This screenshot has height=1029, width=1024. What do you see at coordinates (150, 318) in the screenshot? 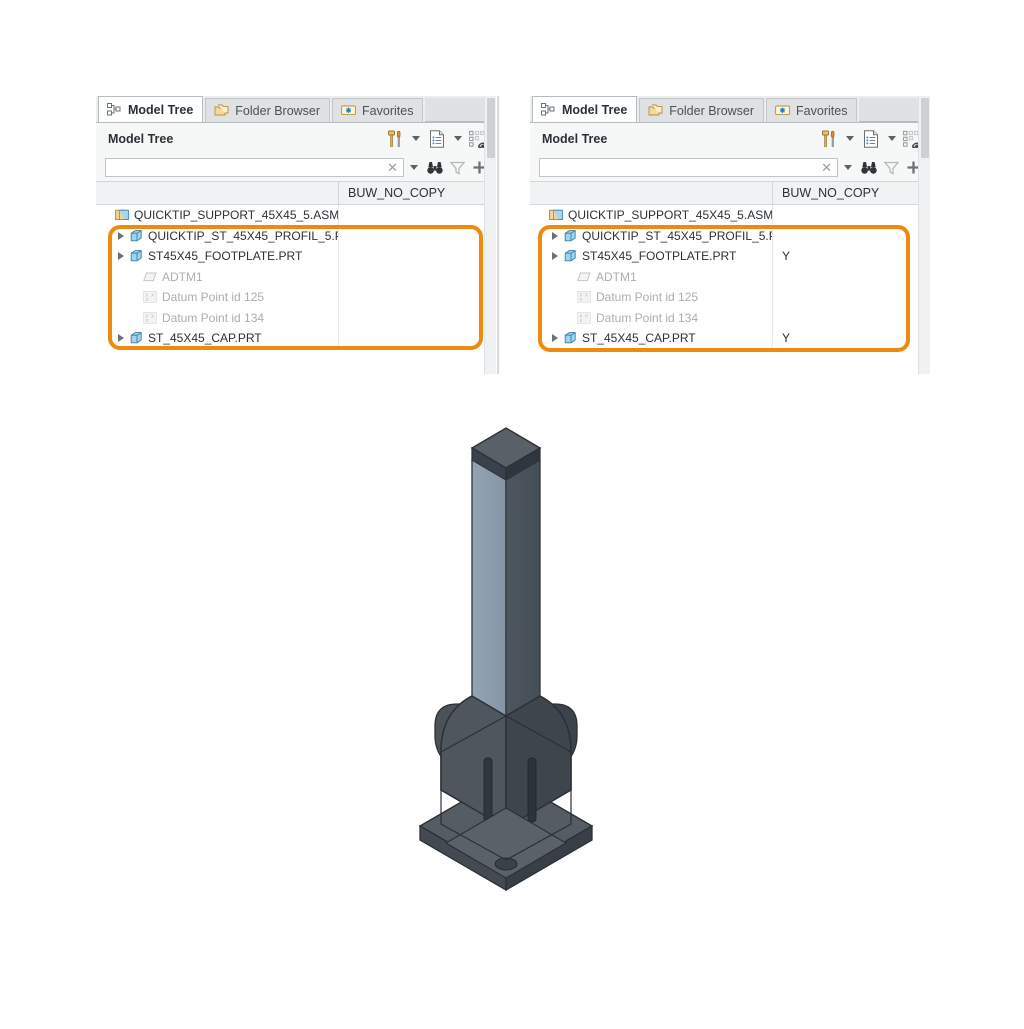
I see `datum-point-icon: xxx` at bounding box center [150, 318].